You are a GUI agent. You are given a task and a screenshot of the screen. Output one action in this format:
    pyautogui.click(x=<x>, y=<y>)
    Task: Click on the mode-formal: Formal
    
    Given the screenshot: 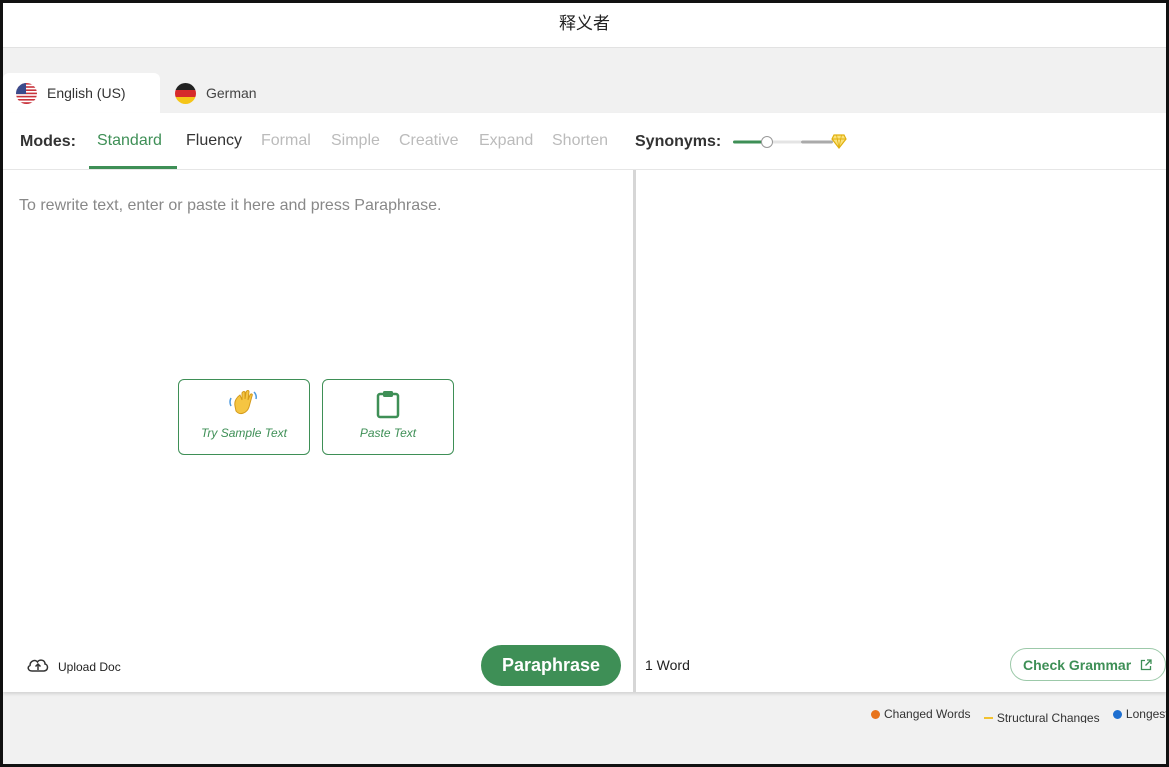 What is the action you would take?
    pyautogui.click(x=286, y=141)
    